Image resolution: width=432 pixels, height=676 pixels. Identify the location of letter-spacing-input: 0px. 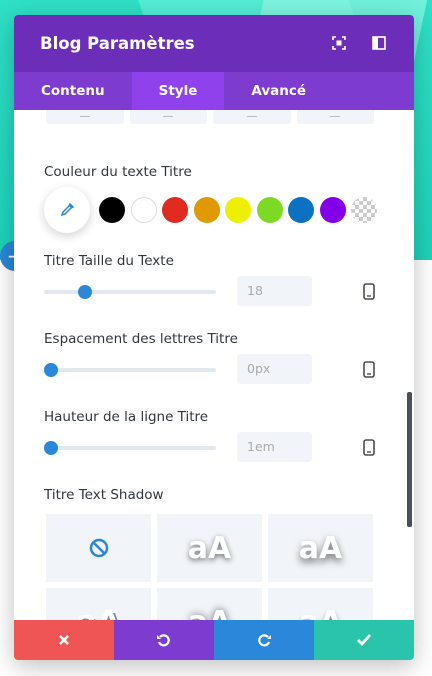
(274, 369).